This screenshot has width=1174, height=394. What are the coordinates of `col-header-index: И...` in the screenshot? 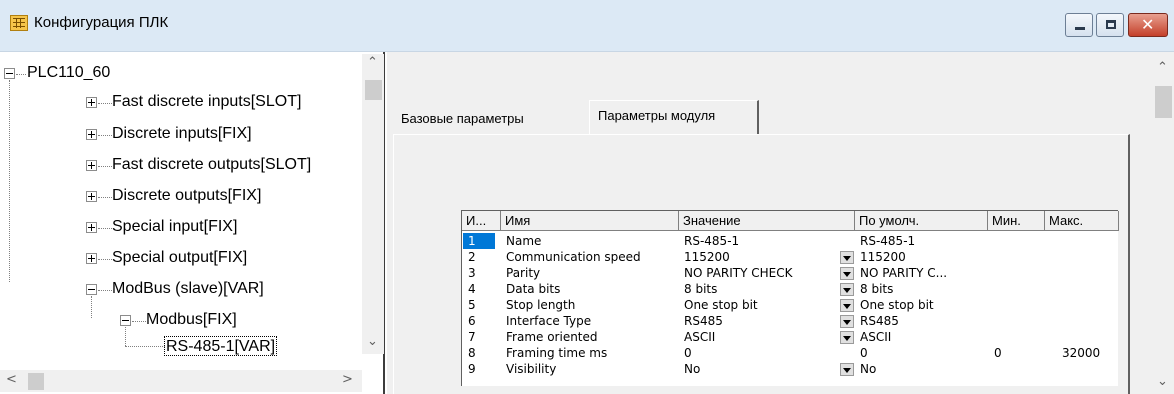 It's located at (481, 221).